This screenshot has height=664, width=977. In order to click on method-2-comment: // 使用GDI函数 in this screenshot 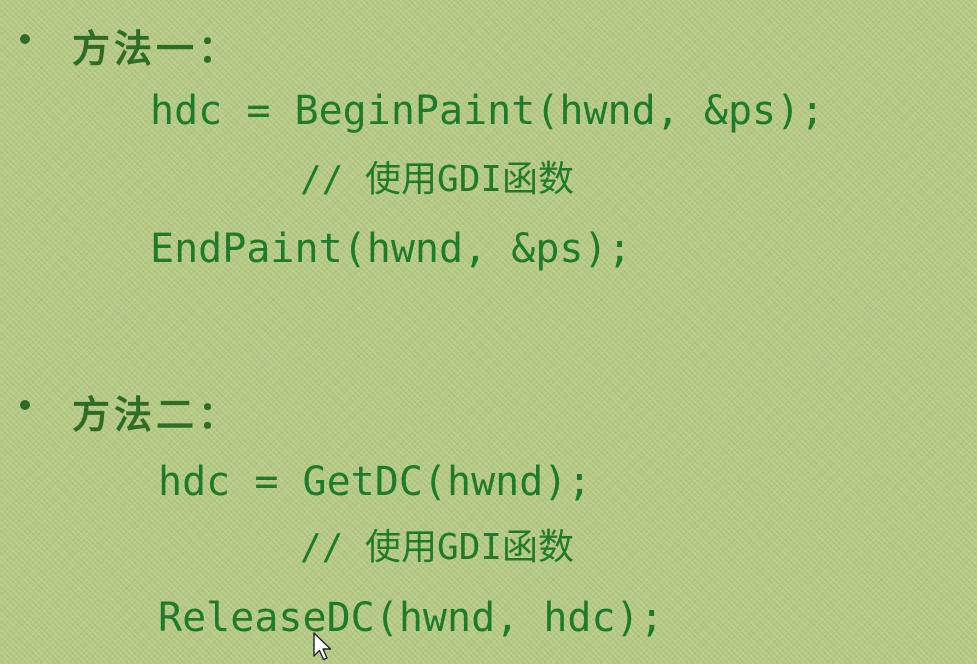, I will do `click(437, 547)`.